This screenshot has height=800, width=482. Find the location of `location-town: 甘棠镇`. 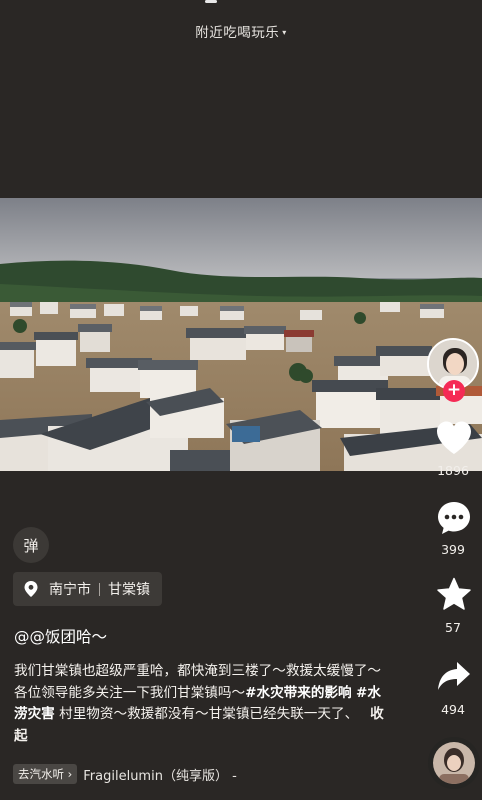

location-town: 甘棠镇 is located at coordinates (129, 590).